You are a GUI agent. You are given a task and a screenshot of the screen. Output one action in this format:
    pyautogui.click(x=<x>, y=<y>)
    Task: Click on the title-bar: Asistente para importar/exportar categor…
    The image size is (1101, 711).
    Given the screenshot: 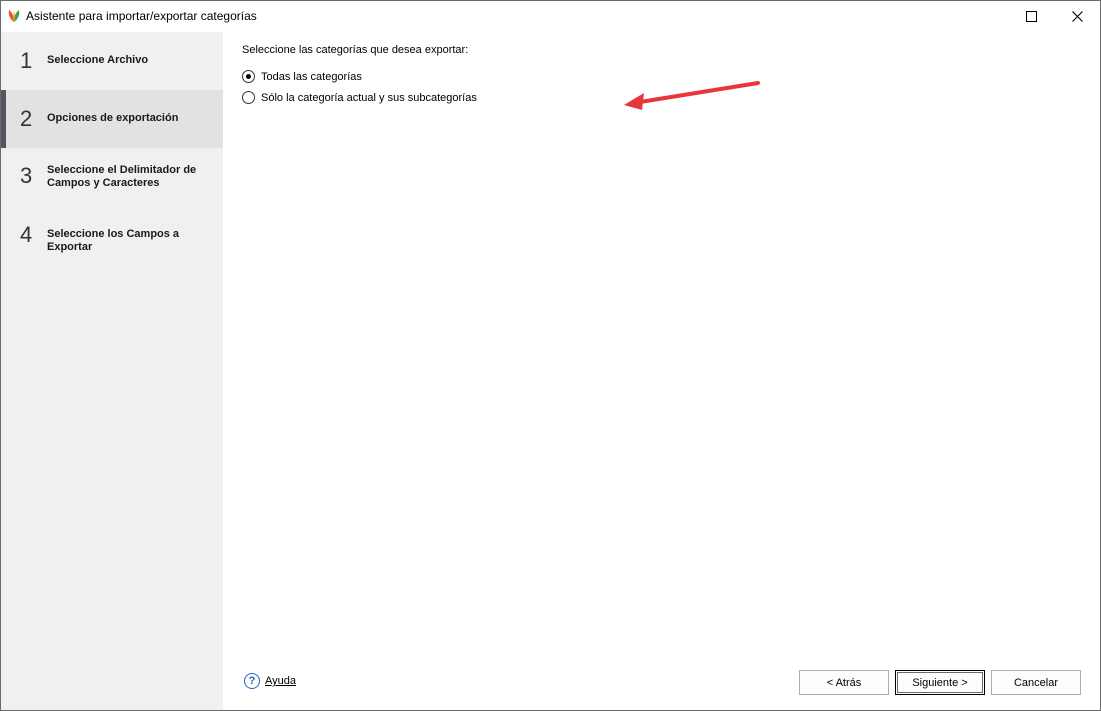 What is the action you would take?
    pyautogui.click(x=550, y=16)
    